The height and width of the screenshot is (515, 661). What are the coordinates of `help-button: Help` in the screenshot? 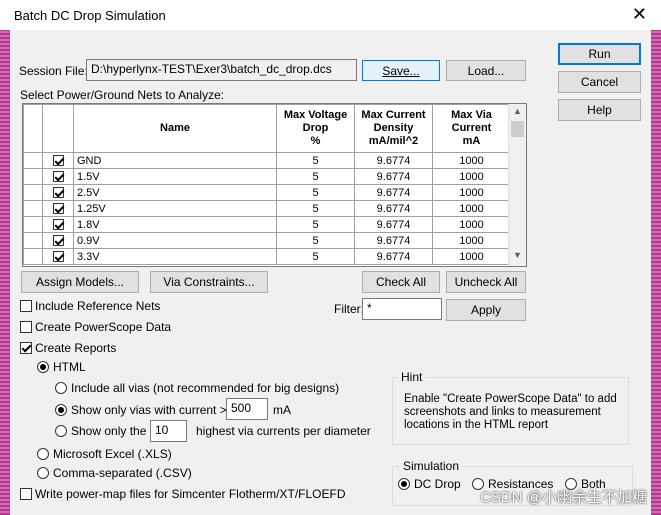 It's located at (599, 110).